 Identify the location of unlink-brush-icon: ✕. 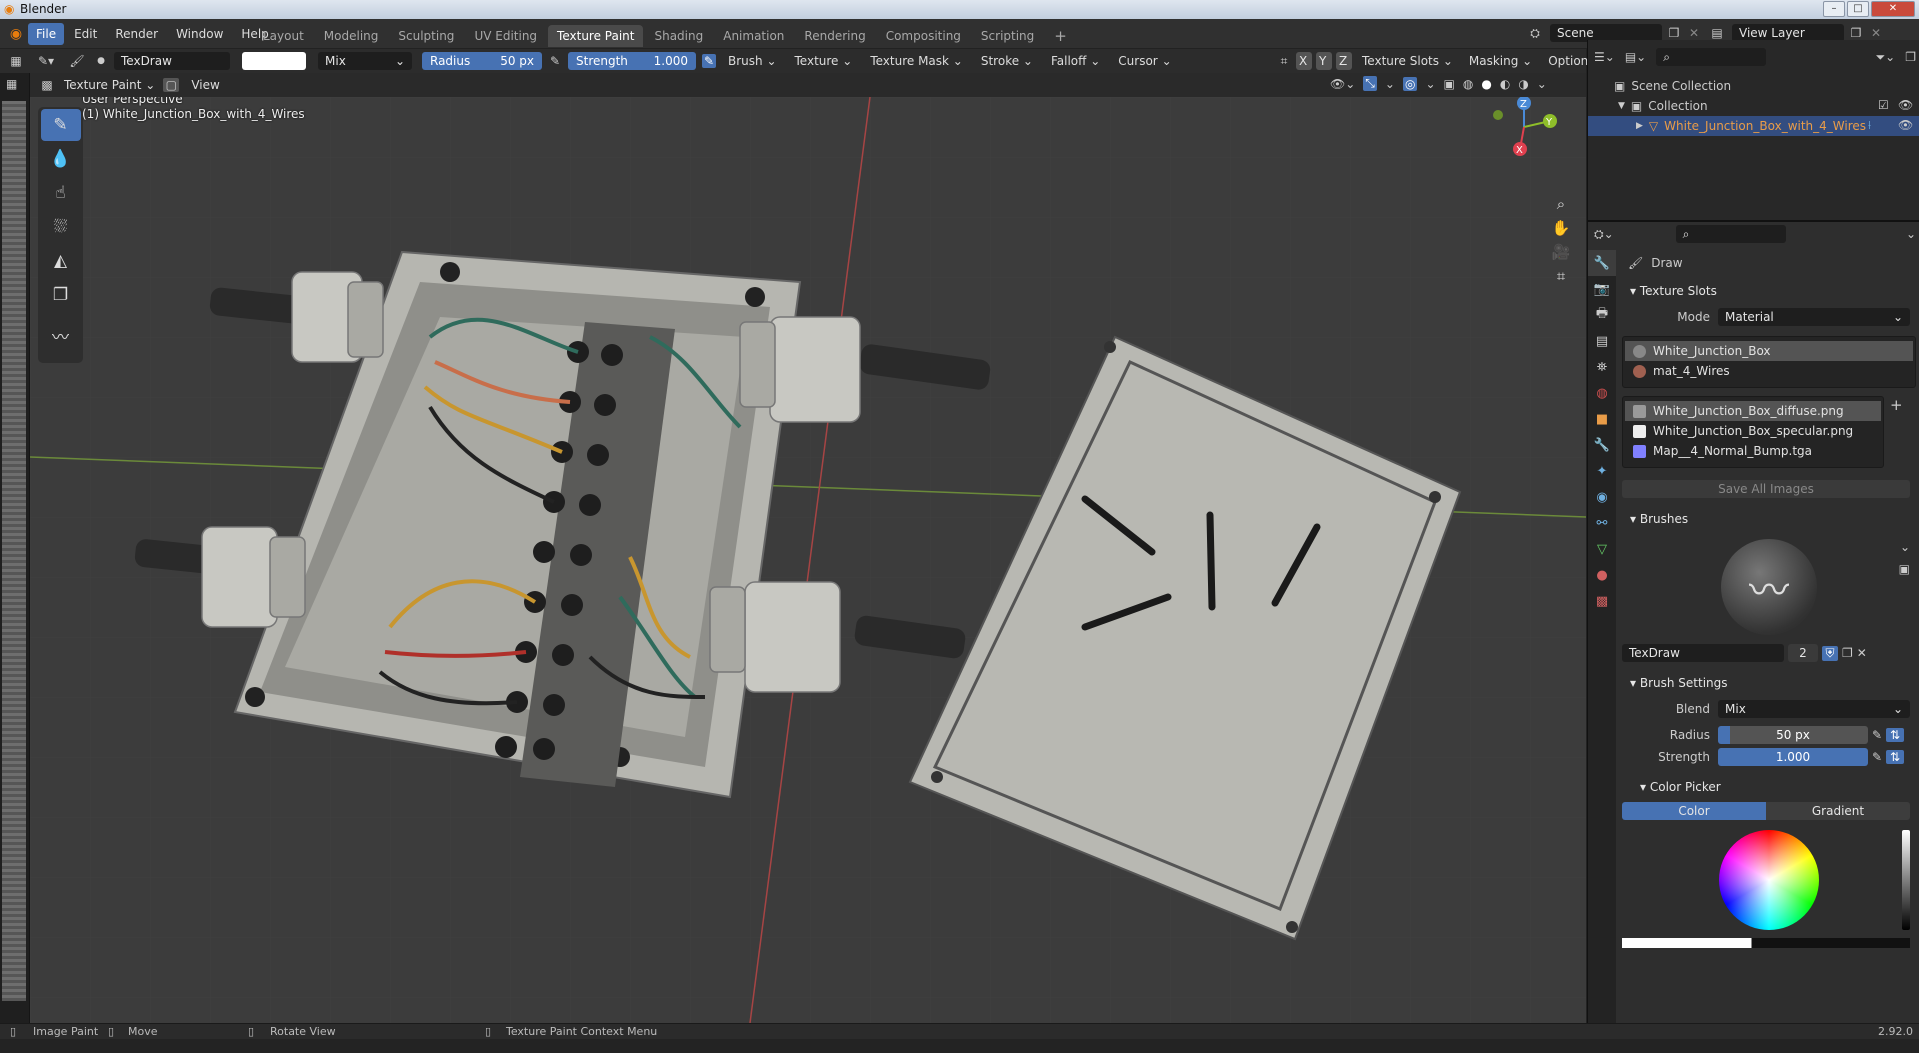
(1862, 653).